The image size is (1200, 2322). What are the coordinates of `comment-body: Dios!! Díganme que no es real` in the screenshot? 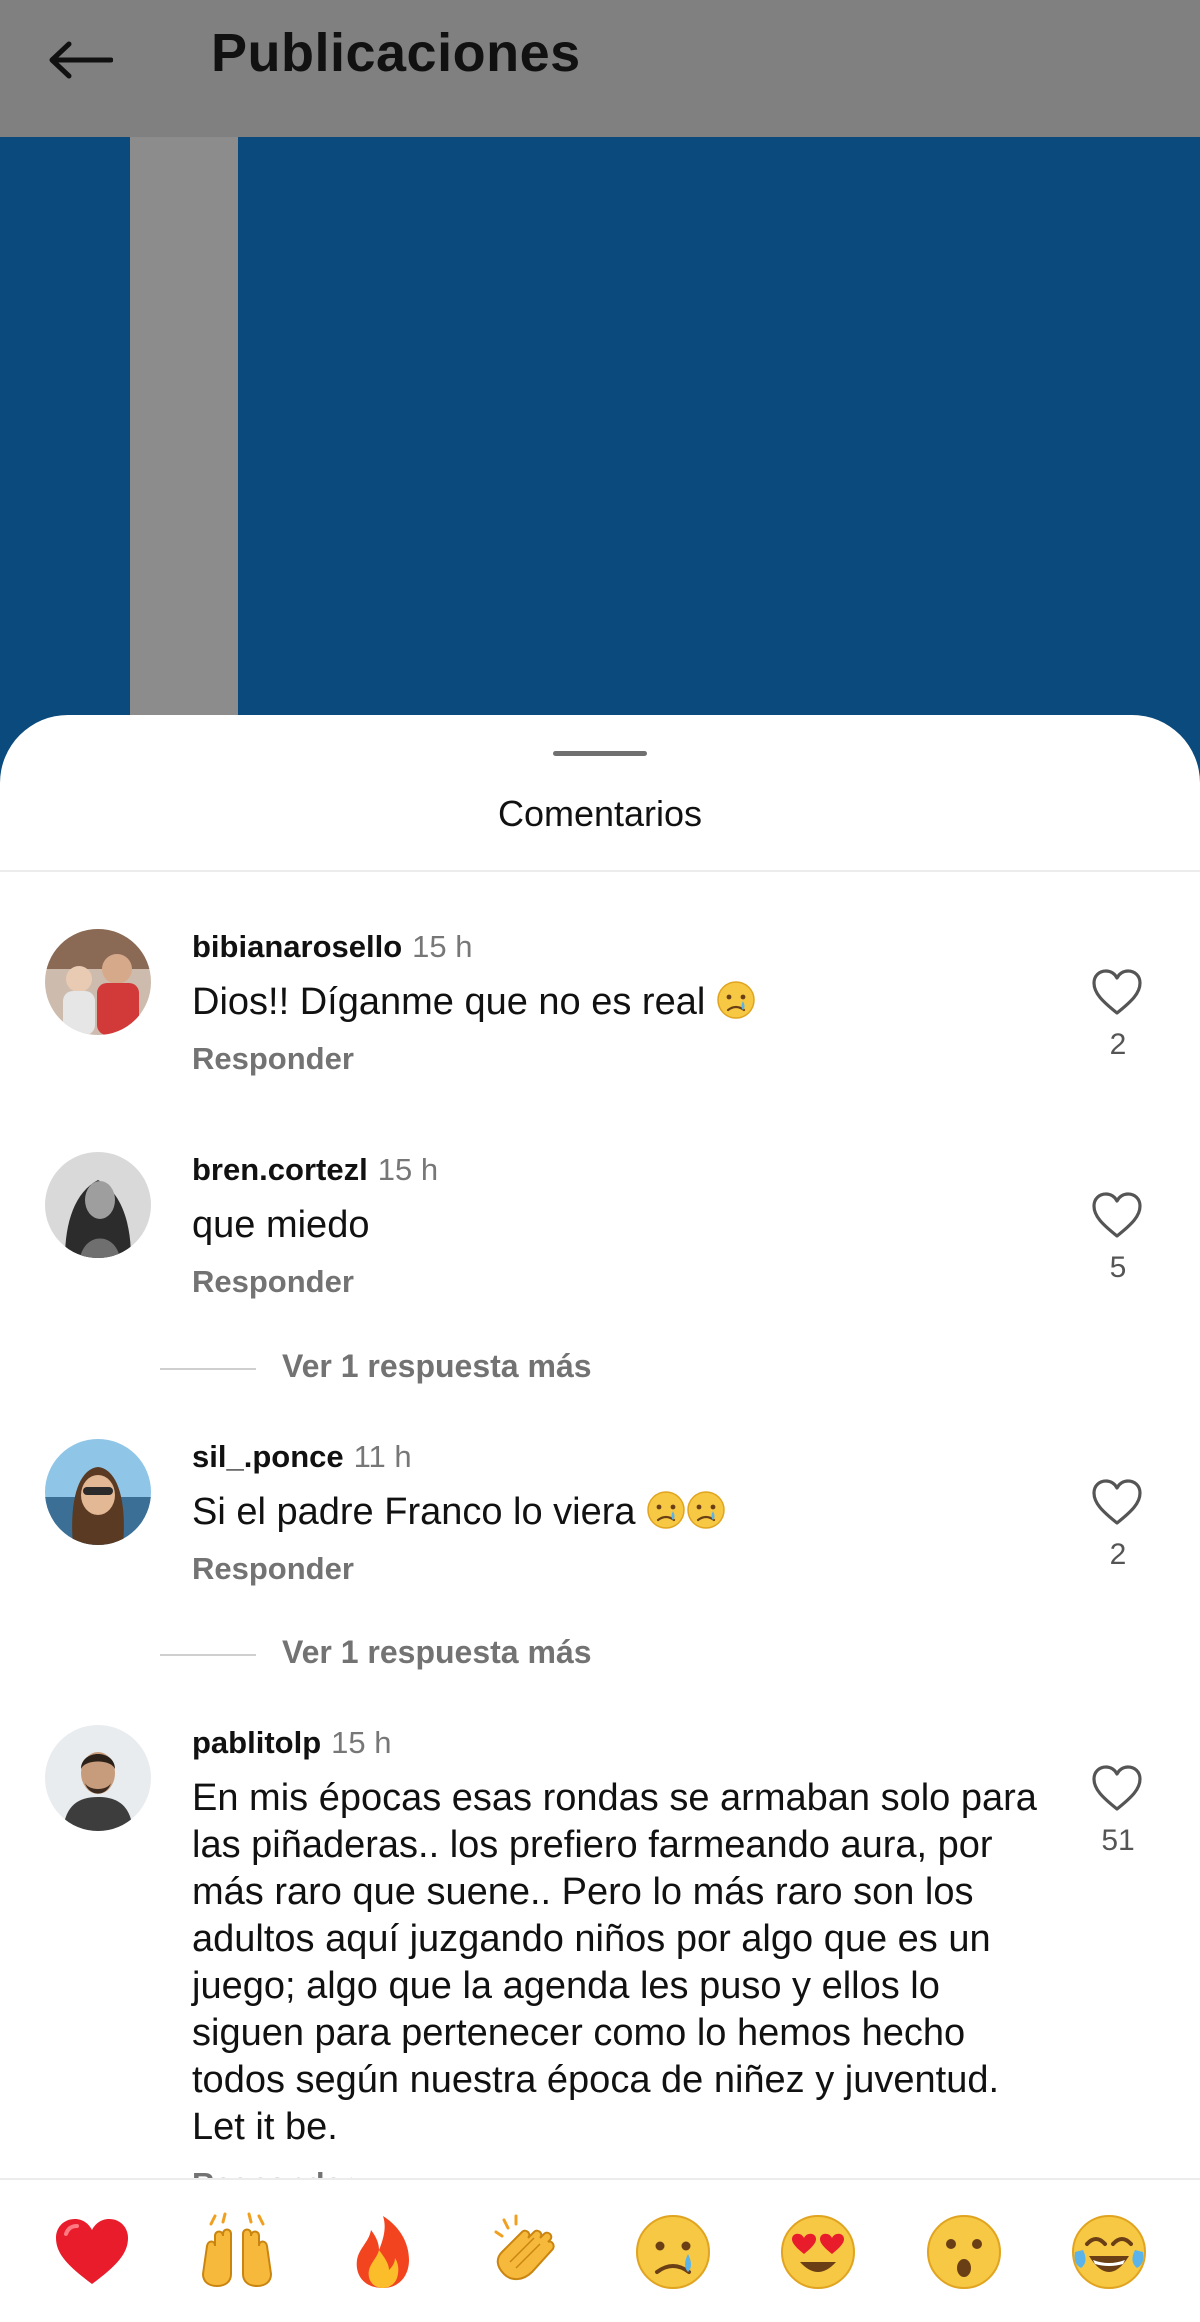 It's located at (449, 1002).